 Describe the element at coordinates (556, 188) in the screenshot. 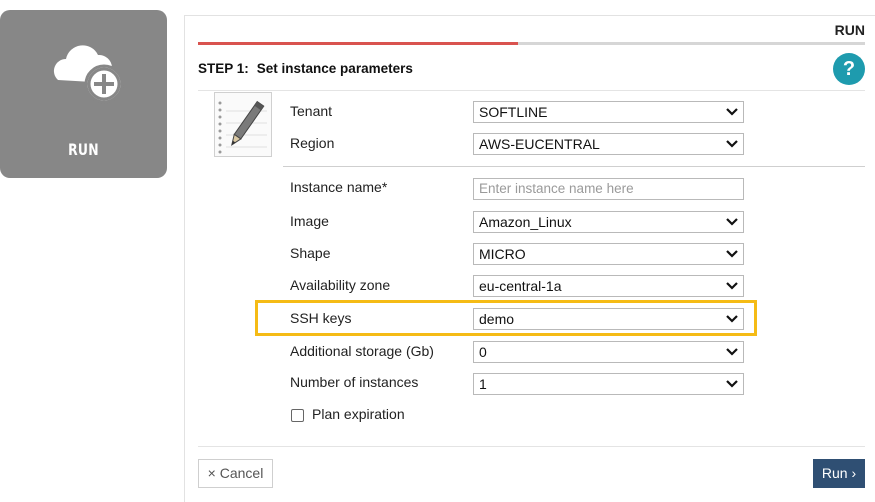

I see `instance-name-placeholder: Enter instance name here` at that location.